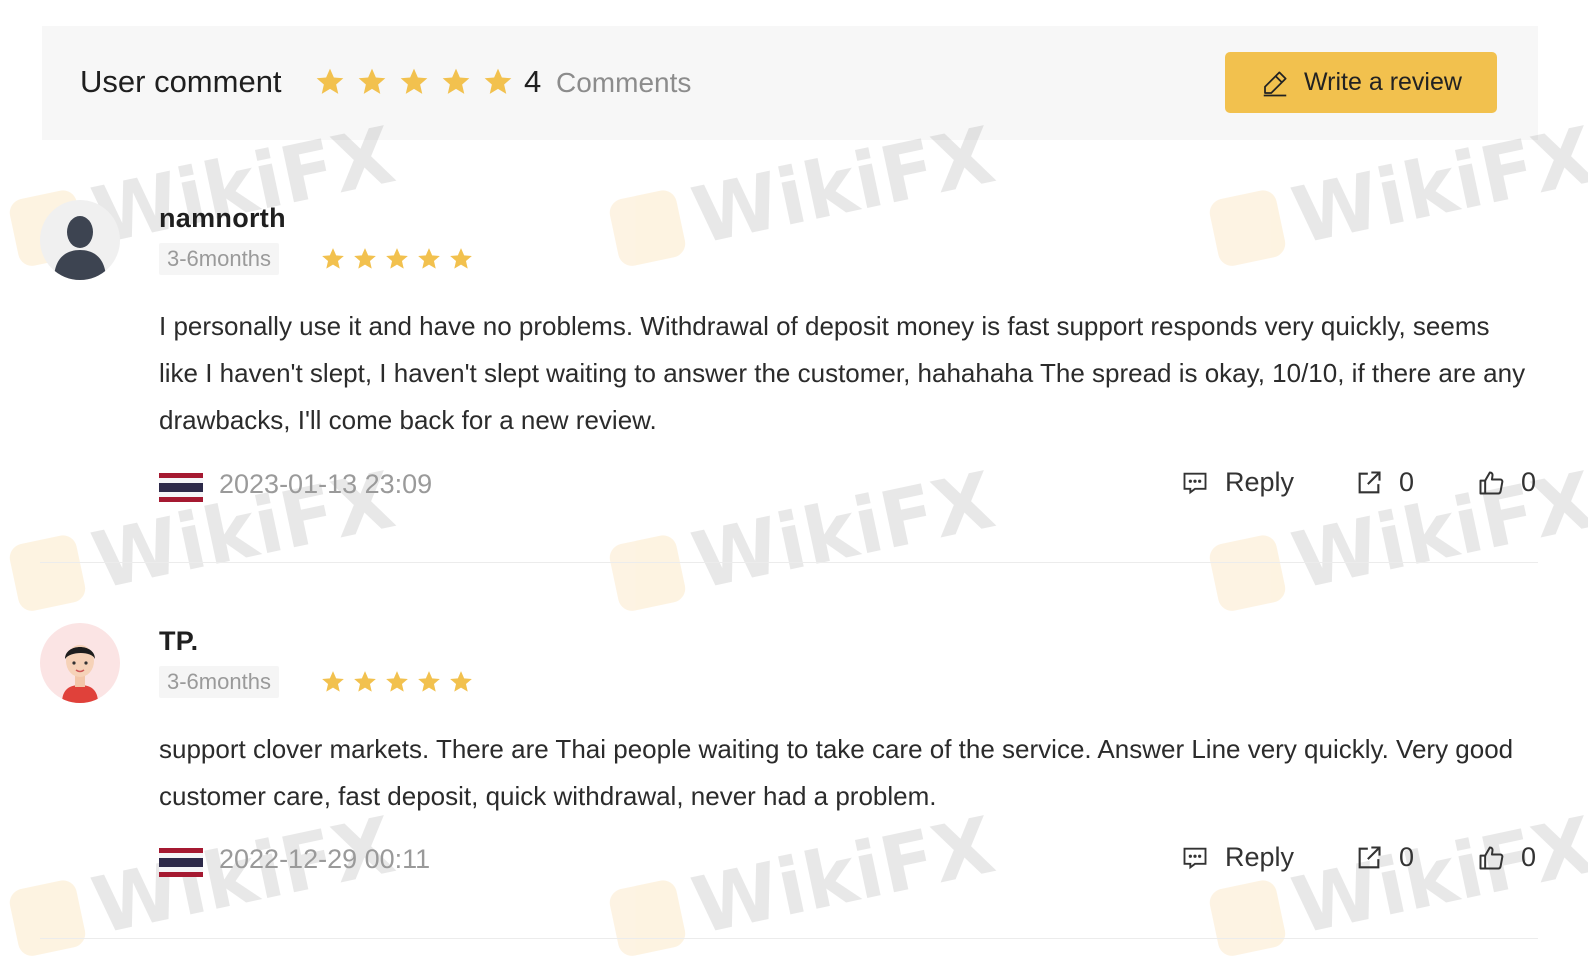 The image size is (1588, 969). Describe the element at coordinates (222, 218) in the screenshot. I see `username: namnorth` at that location.